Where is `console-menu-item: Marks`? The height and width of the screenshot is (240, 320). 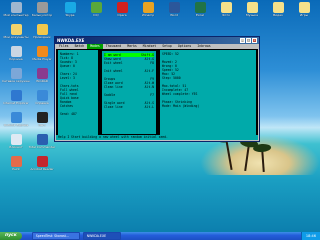 console-menu-item: Marks is located at coordinates (132, 46).